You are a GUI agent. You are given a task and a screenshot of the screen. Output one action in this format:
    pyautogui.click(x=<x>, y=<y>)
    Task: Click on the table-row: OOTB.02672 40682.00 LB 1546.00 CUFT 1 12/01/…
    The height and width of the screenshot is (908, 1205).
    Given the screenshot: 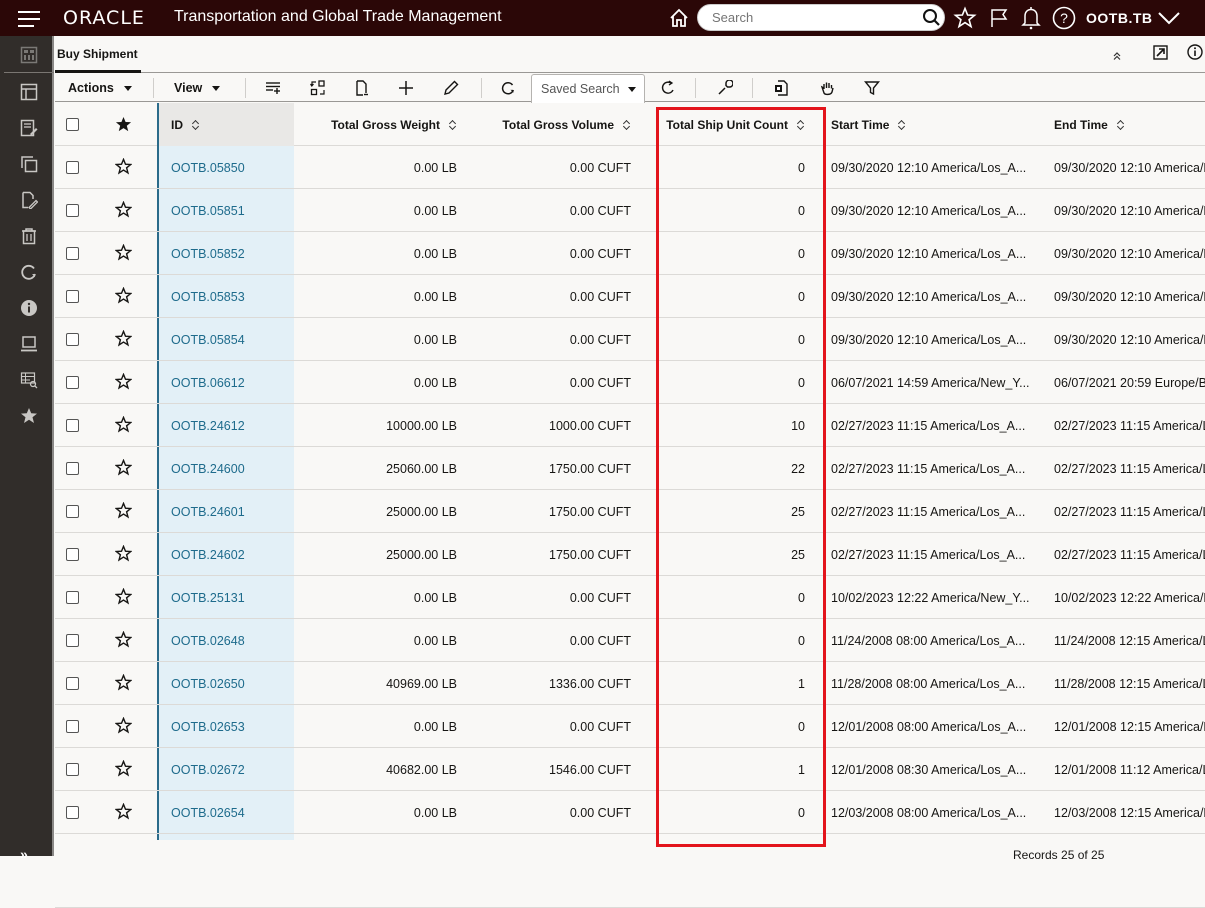 What is the action you would take?
    pyautogui.click(x=630, y=769)
    